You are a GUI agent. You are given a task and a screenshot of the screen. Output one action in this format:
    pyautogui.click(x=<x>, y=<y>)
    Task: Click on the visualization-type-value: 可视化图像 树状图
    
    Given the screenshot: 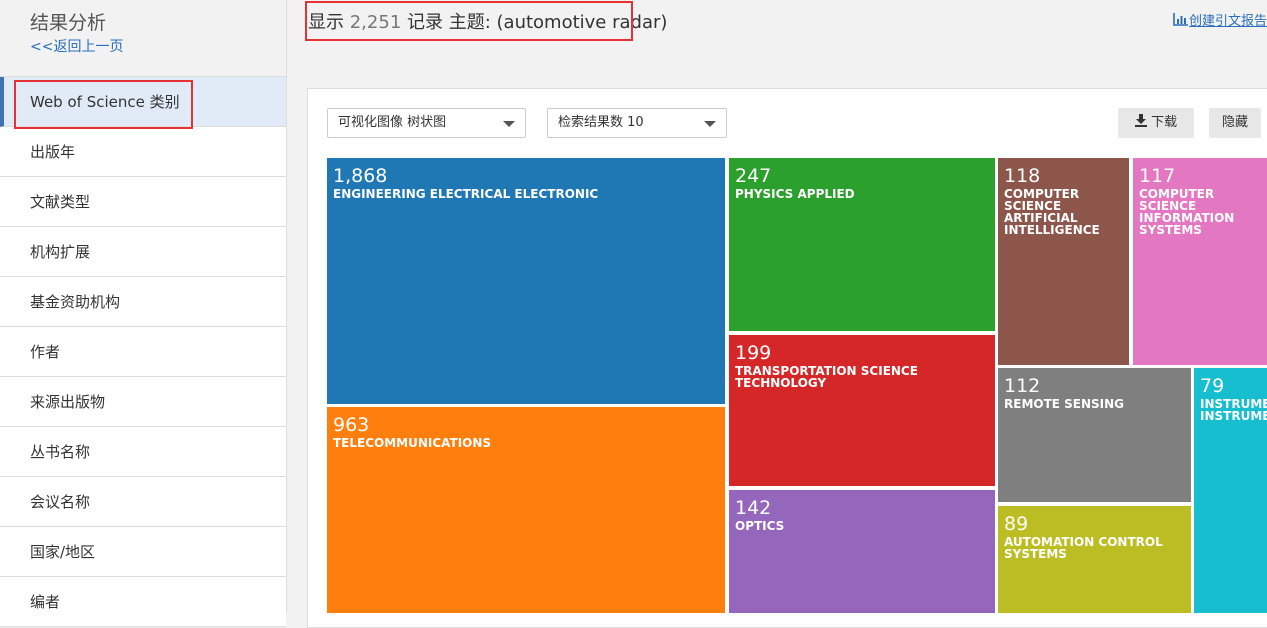 What is the action you would take?
    pyautogui.click(x=392, y=122)
    